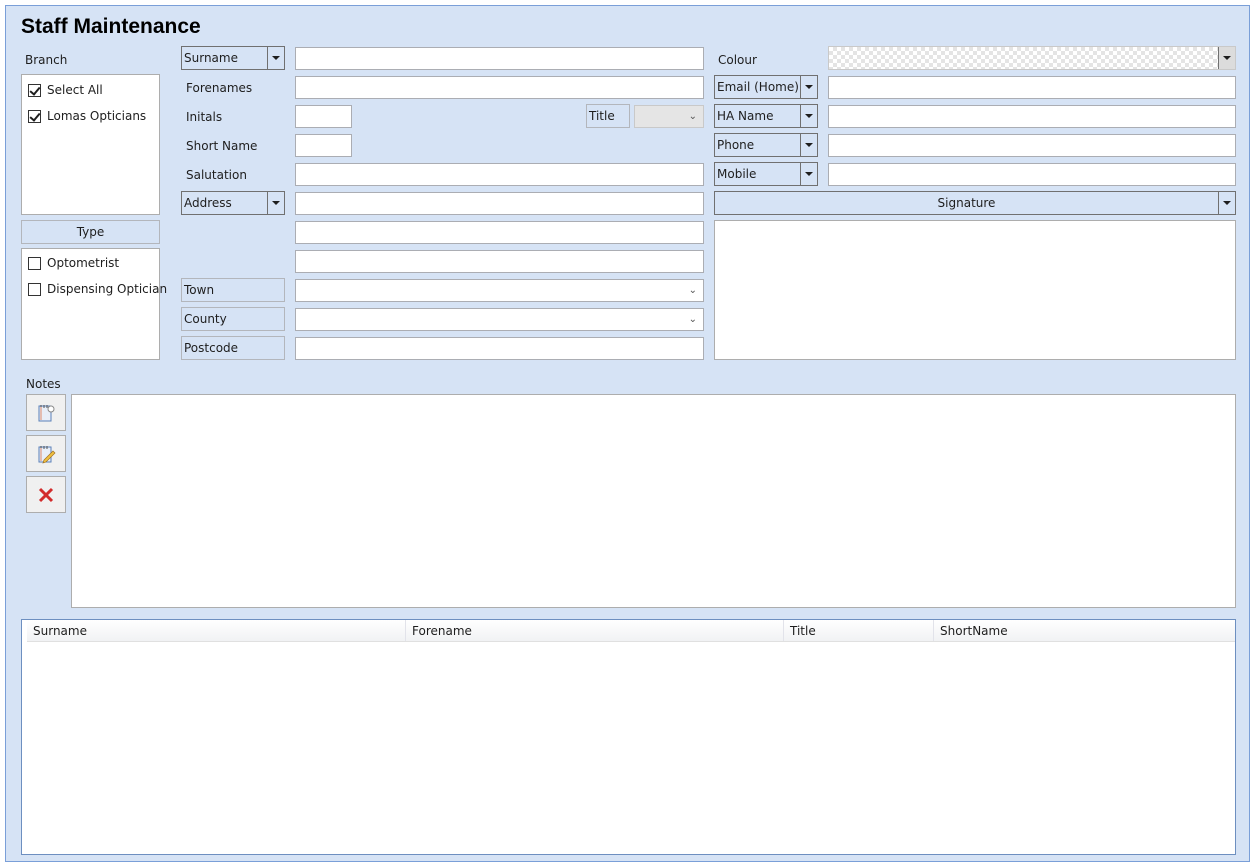 This screenshot has width=1253, height=865. Describe the element at coordinates (323, 116) in the screenshot. I see `initials-input` at that location.